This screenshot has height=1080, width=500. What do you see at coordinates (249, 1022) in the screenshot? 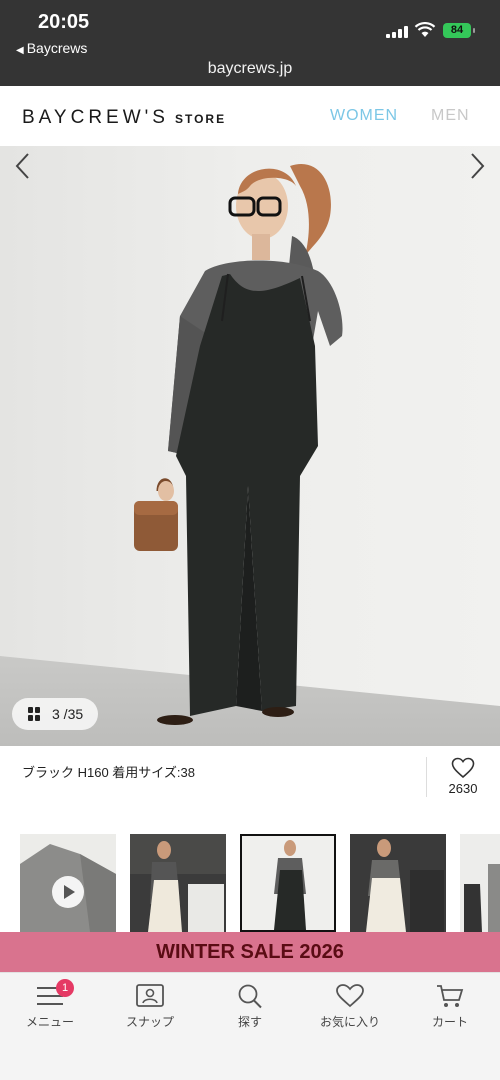
I see `tab-search-label: 探す` at bounding box center [249, 1022].